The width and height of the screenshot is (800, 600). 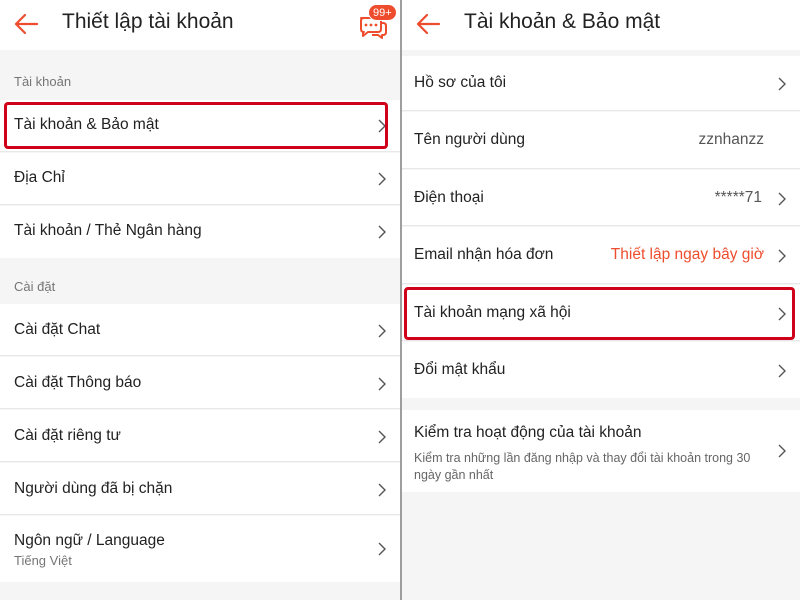 What do you see at coordinates (492, 312) in the screenshot?
I see `menu-item-label: Tài khoản mạng xã hội` at bounding box center [492, 312].